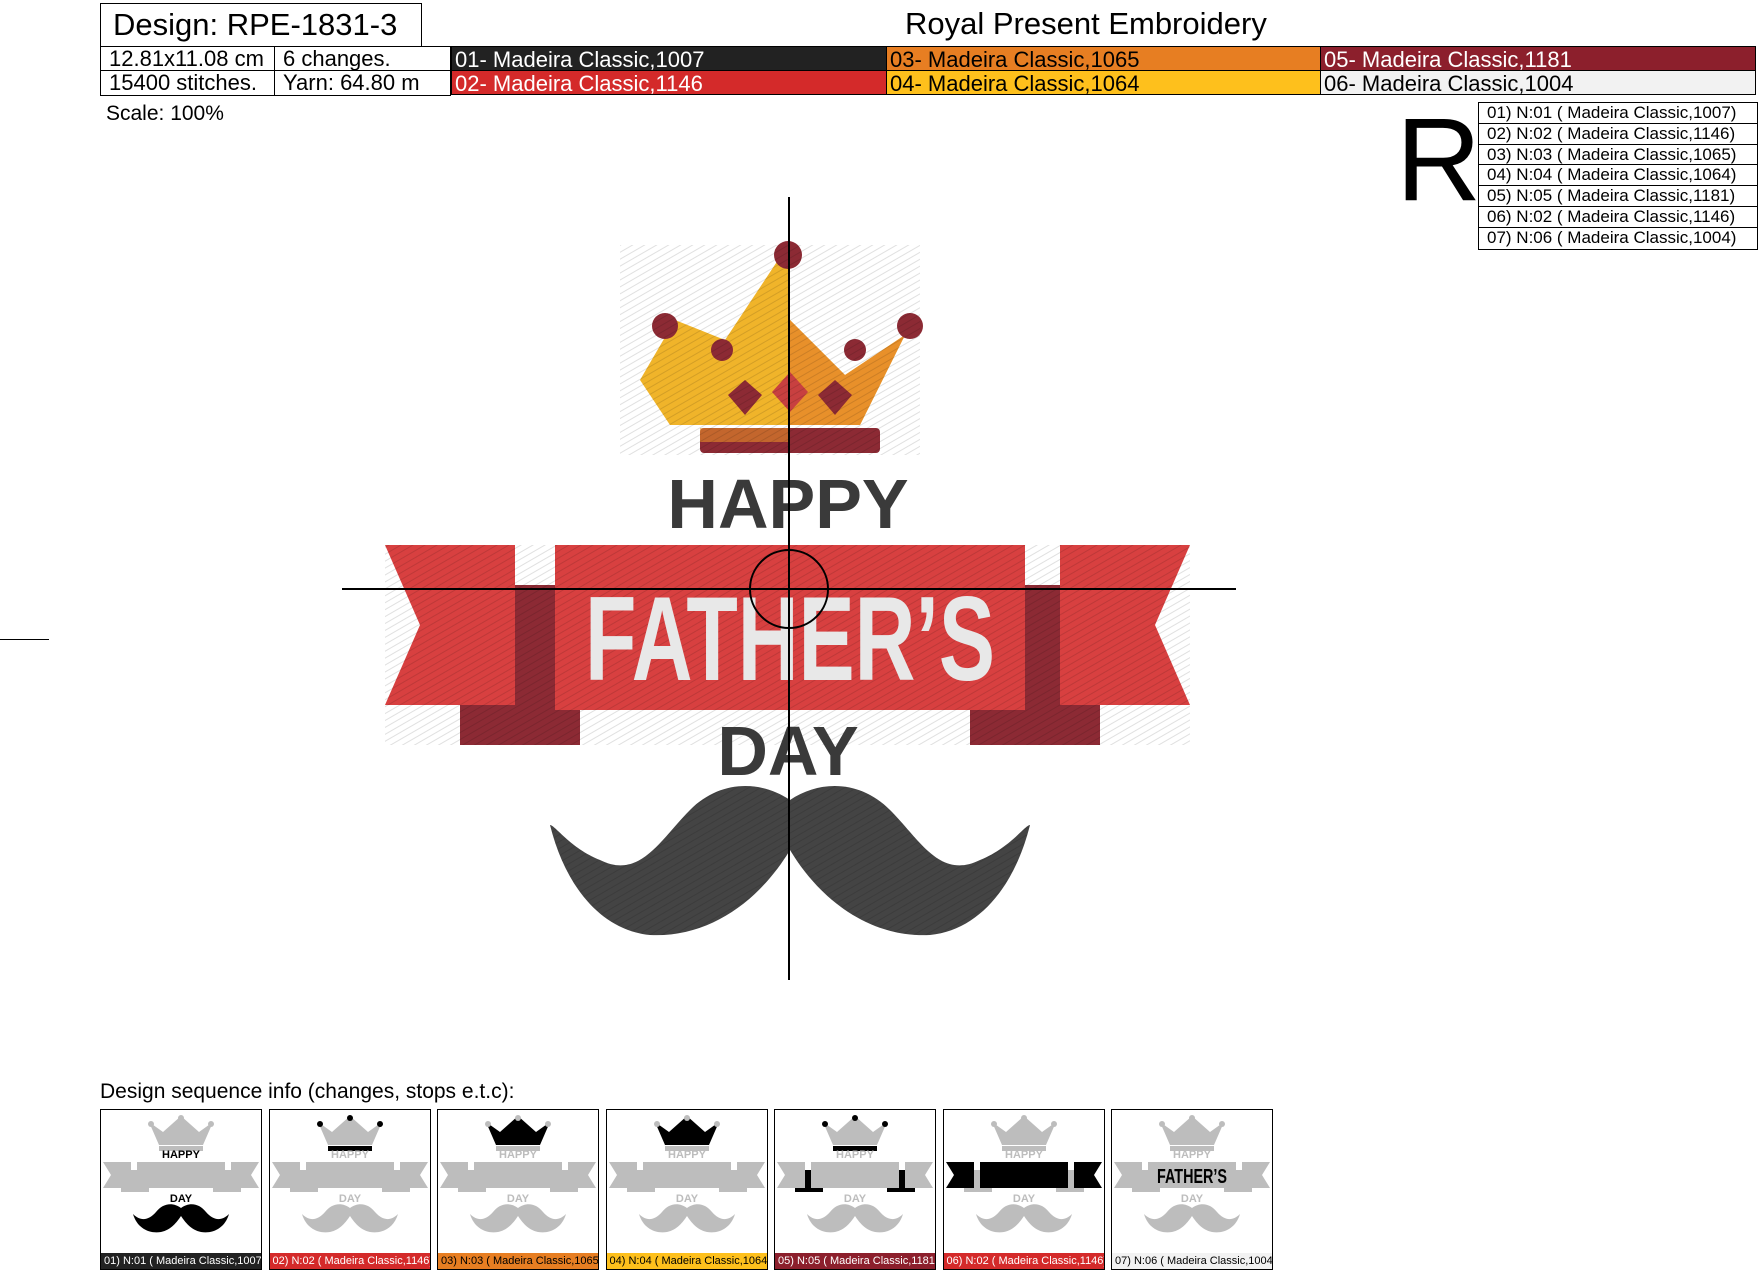 This screenshot has height=1280, width=1760. What do you see at coordinates (349, 1261) in the screenshot?
I see `sequence-thumbnail-label: 02) N:02 ( Madeira Classic,1146)` at bounding box center [349, 1261].